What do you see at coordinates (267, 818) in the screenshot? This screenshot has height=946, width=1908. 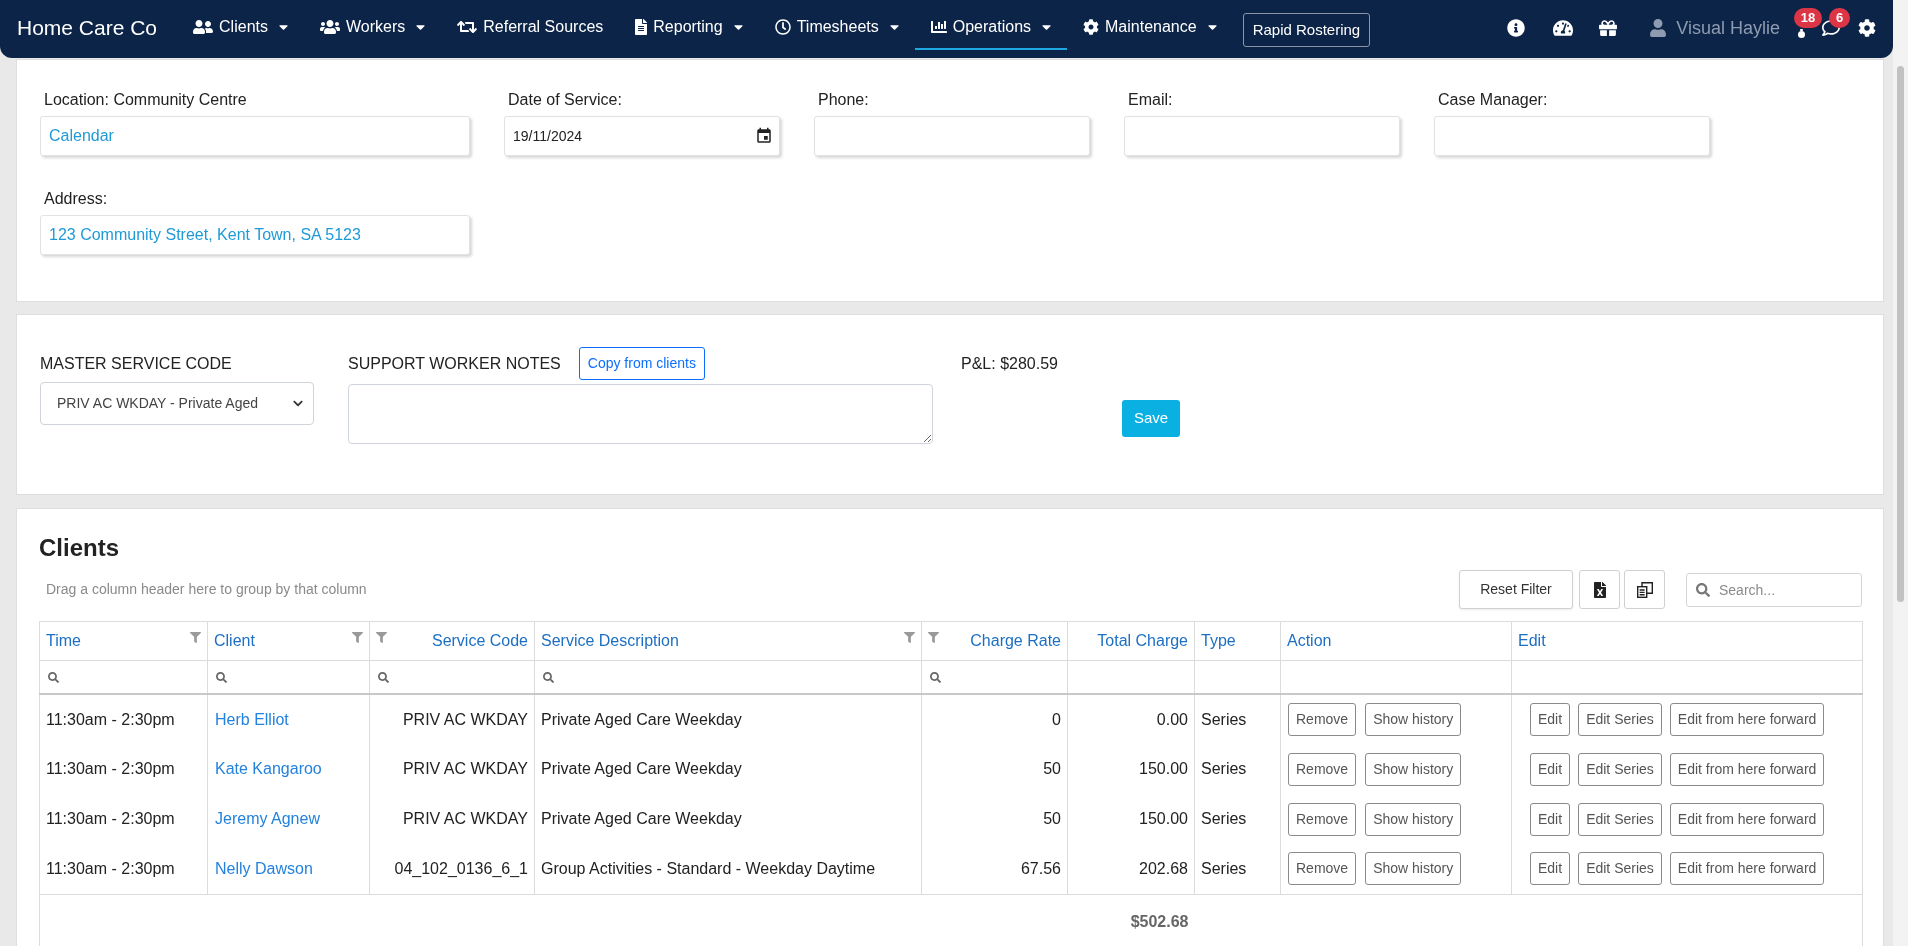 I see `client-link: Jeremy Agnew` at bounding box center [267, 818].